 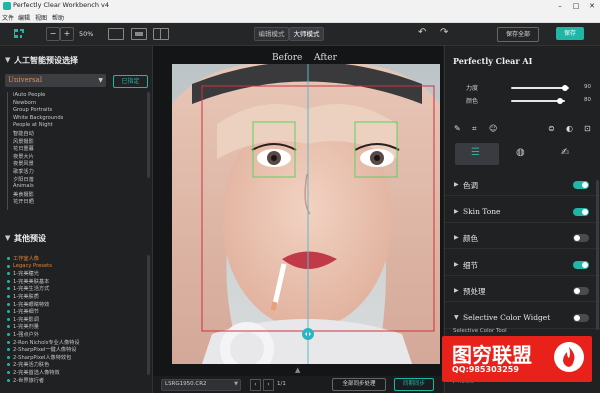 What do you see at coordinates (26, 258) in the screenshot?
I see `other-preset-item: 工作室人像` at bounding box center [26, 258].